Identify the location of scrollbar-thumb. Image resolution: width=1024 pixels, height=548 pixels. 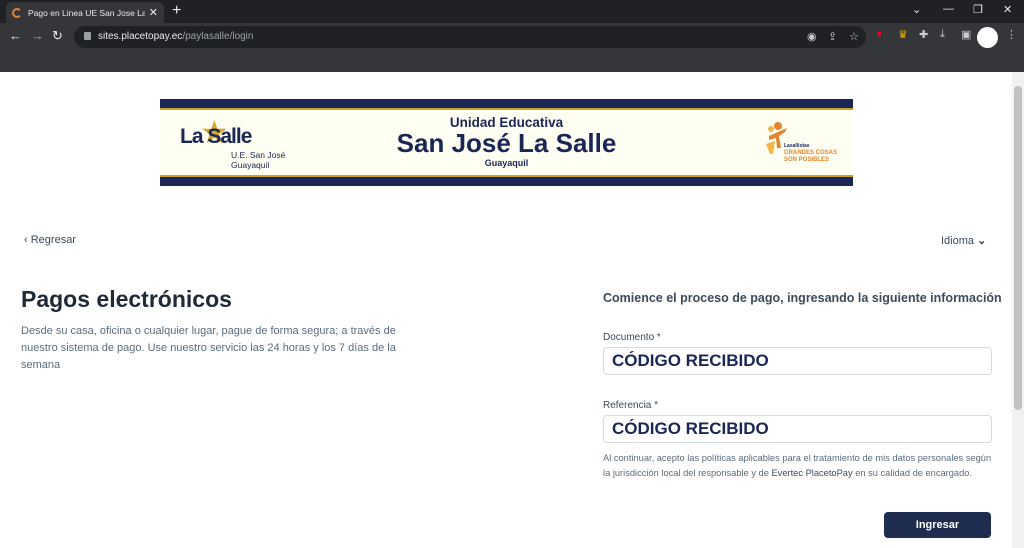
(1018, 248).